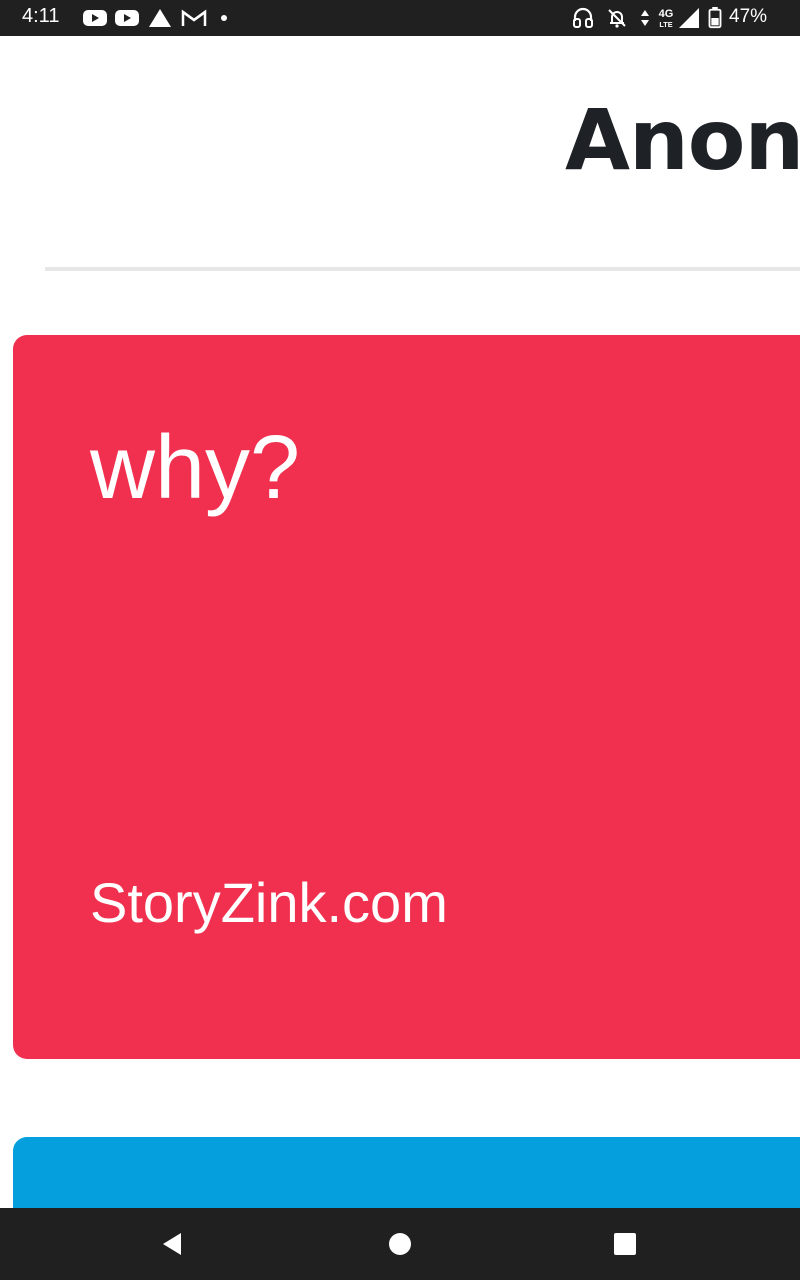  What do you see at coordinates (666, 14) in the screenshot?
I see `svg-text: 4G` at bounding box center [666, 14].